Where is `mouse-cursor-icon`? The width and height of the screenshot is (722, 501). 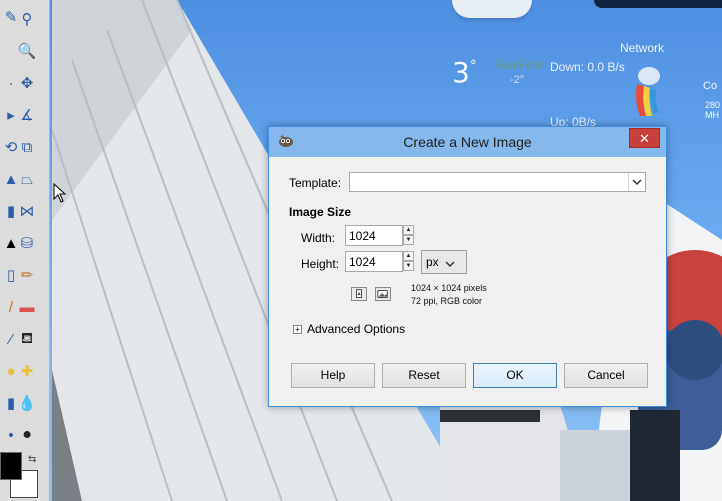
mouse-cursor-icon is located at coordinates (60, 192).